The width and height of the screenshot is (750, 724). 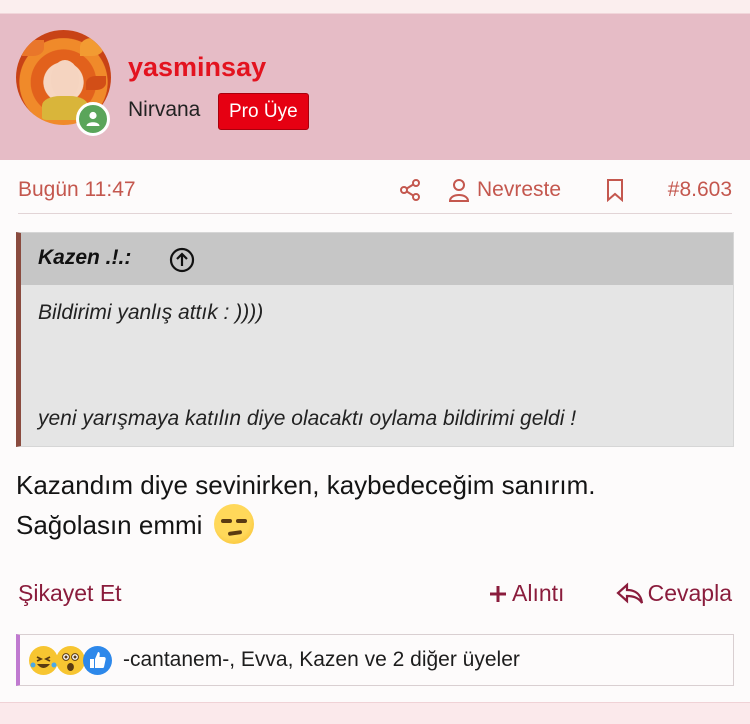 What do you see at coordinates (151, 312) in the screenshot?
I see `quote-text-line: Bildirimi yanlış attık : ))))` at bounding box center [151, 312].